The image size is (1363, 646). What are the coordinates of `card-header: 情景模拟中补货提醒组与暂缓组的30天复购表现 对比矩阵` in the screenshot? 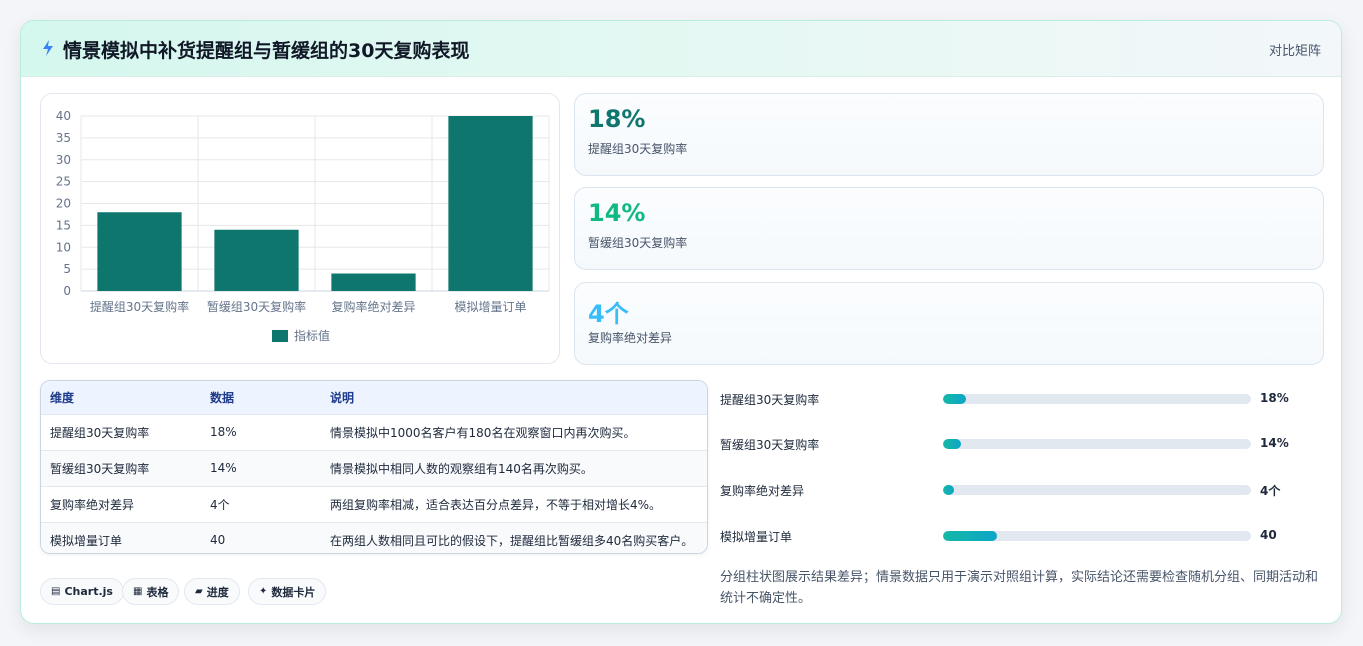 It's located at (681, 49).